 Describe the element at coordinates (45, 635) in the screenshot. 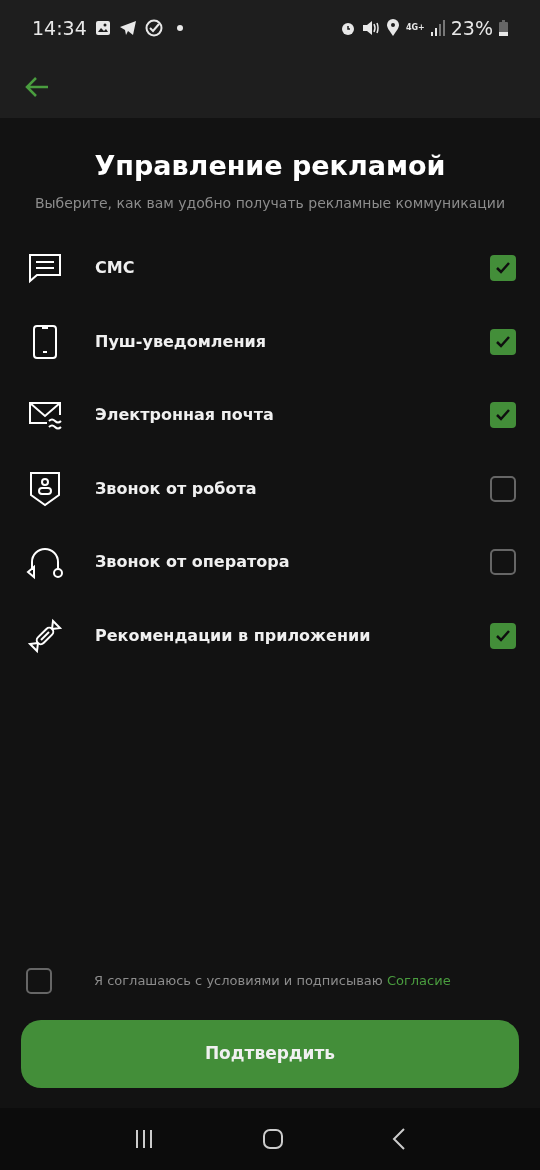

I see `candy-icon` at that location.